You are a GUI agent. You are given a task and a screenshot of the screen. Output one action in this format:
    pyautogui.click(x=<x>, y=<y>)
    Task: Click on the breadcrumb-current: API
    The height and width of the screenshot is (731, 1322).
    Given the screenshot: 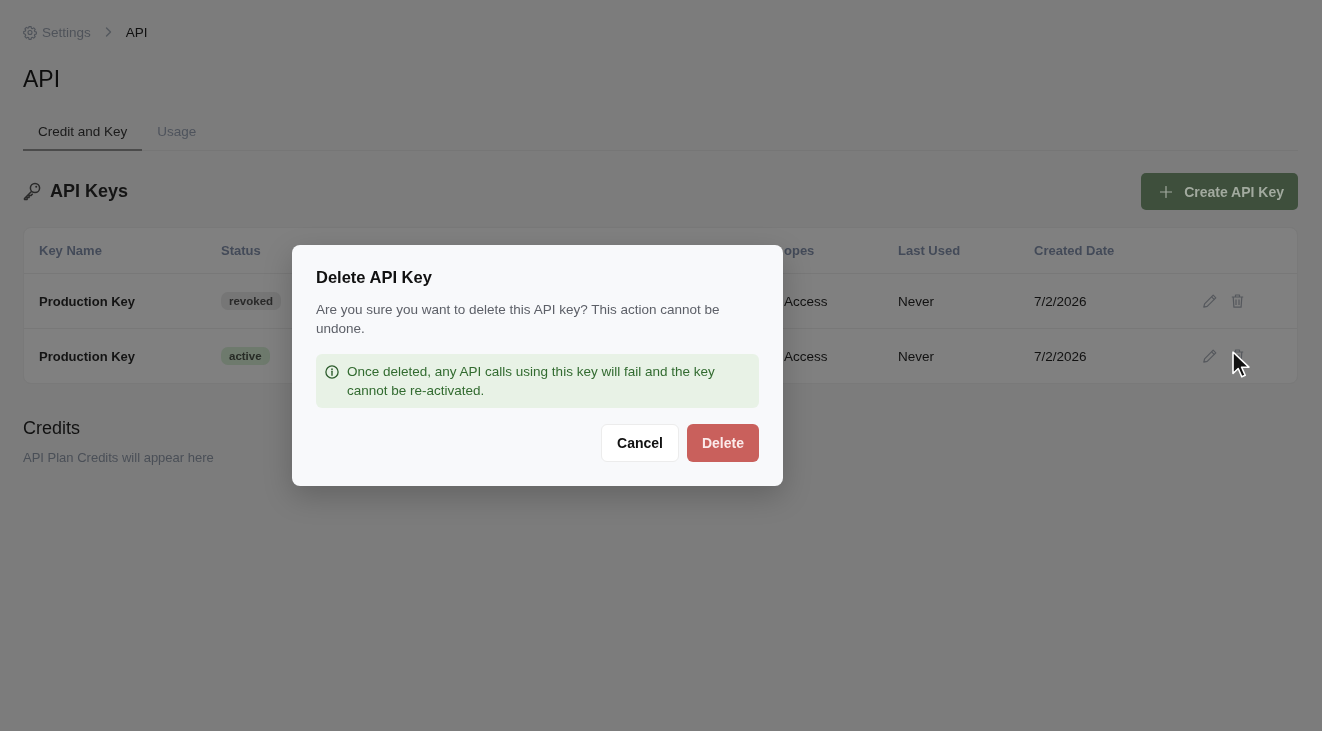 What is the action you would take?
    pyautogui.click(x=136, y=32)
    